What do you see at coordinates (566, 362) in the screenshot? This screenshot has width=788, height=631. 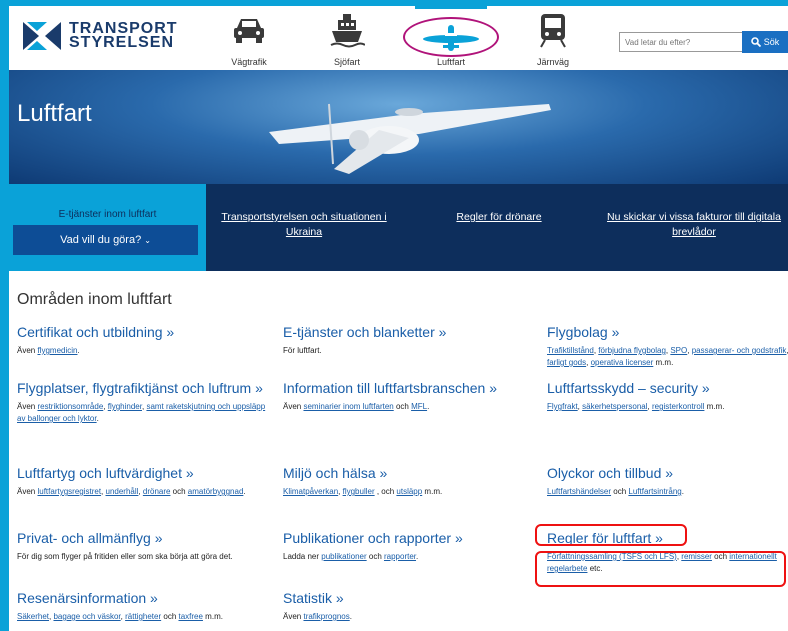 I see `area-desc-link: farligt gods` at bounding box center [566, 362].